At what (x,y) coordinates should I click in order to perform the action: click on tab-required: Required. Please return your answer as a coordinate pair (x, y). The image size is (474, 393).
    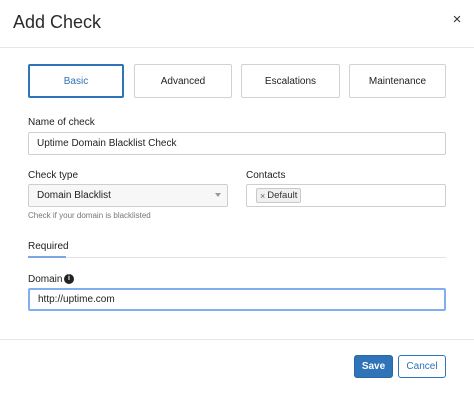
    Looking at the image, I should click on (48, 246).